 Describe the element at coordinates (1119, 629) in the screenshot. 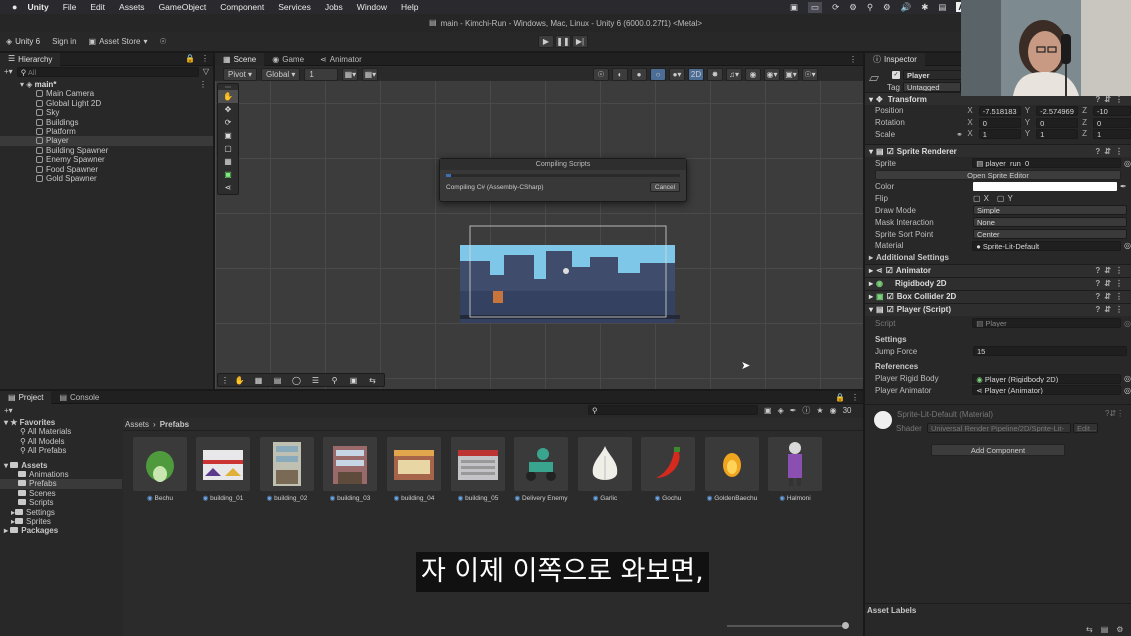

I see `settings-icon: ⚙` at that location.